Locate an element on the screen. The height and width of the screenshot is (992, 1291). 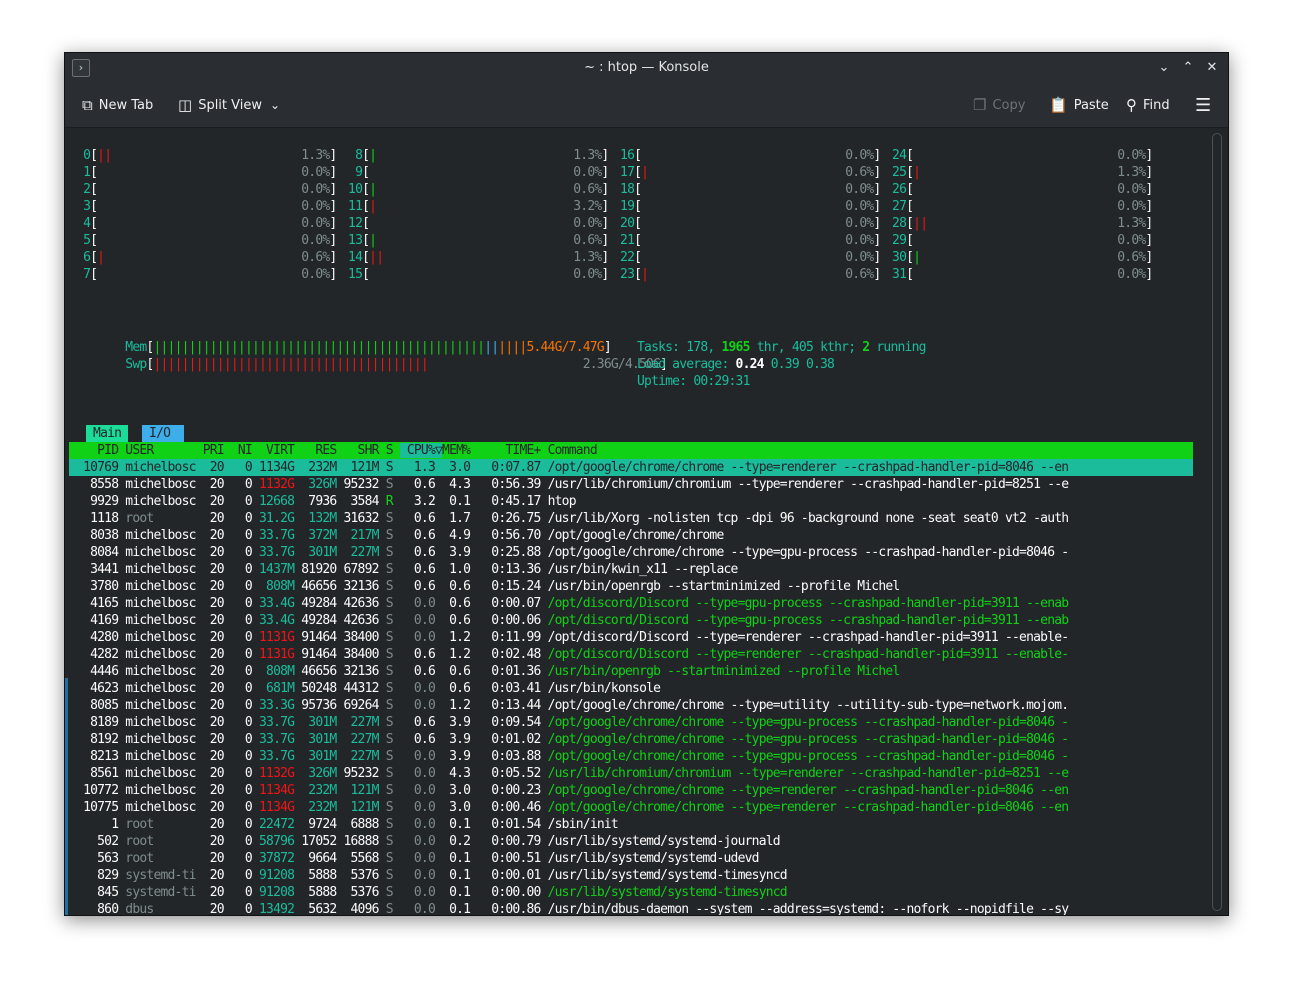
cpu-meter: 14[|| 1.3%] is located at coordinates (475, 257).